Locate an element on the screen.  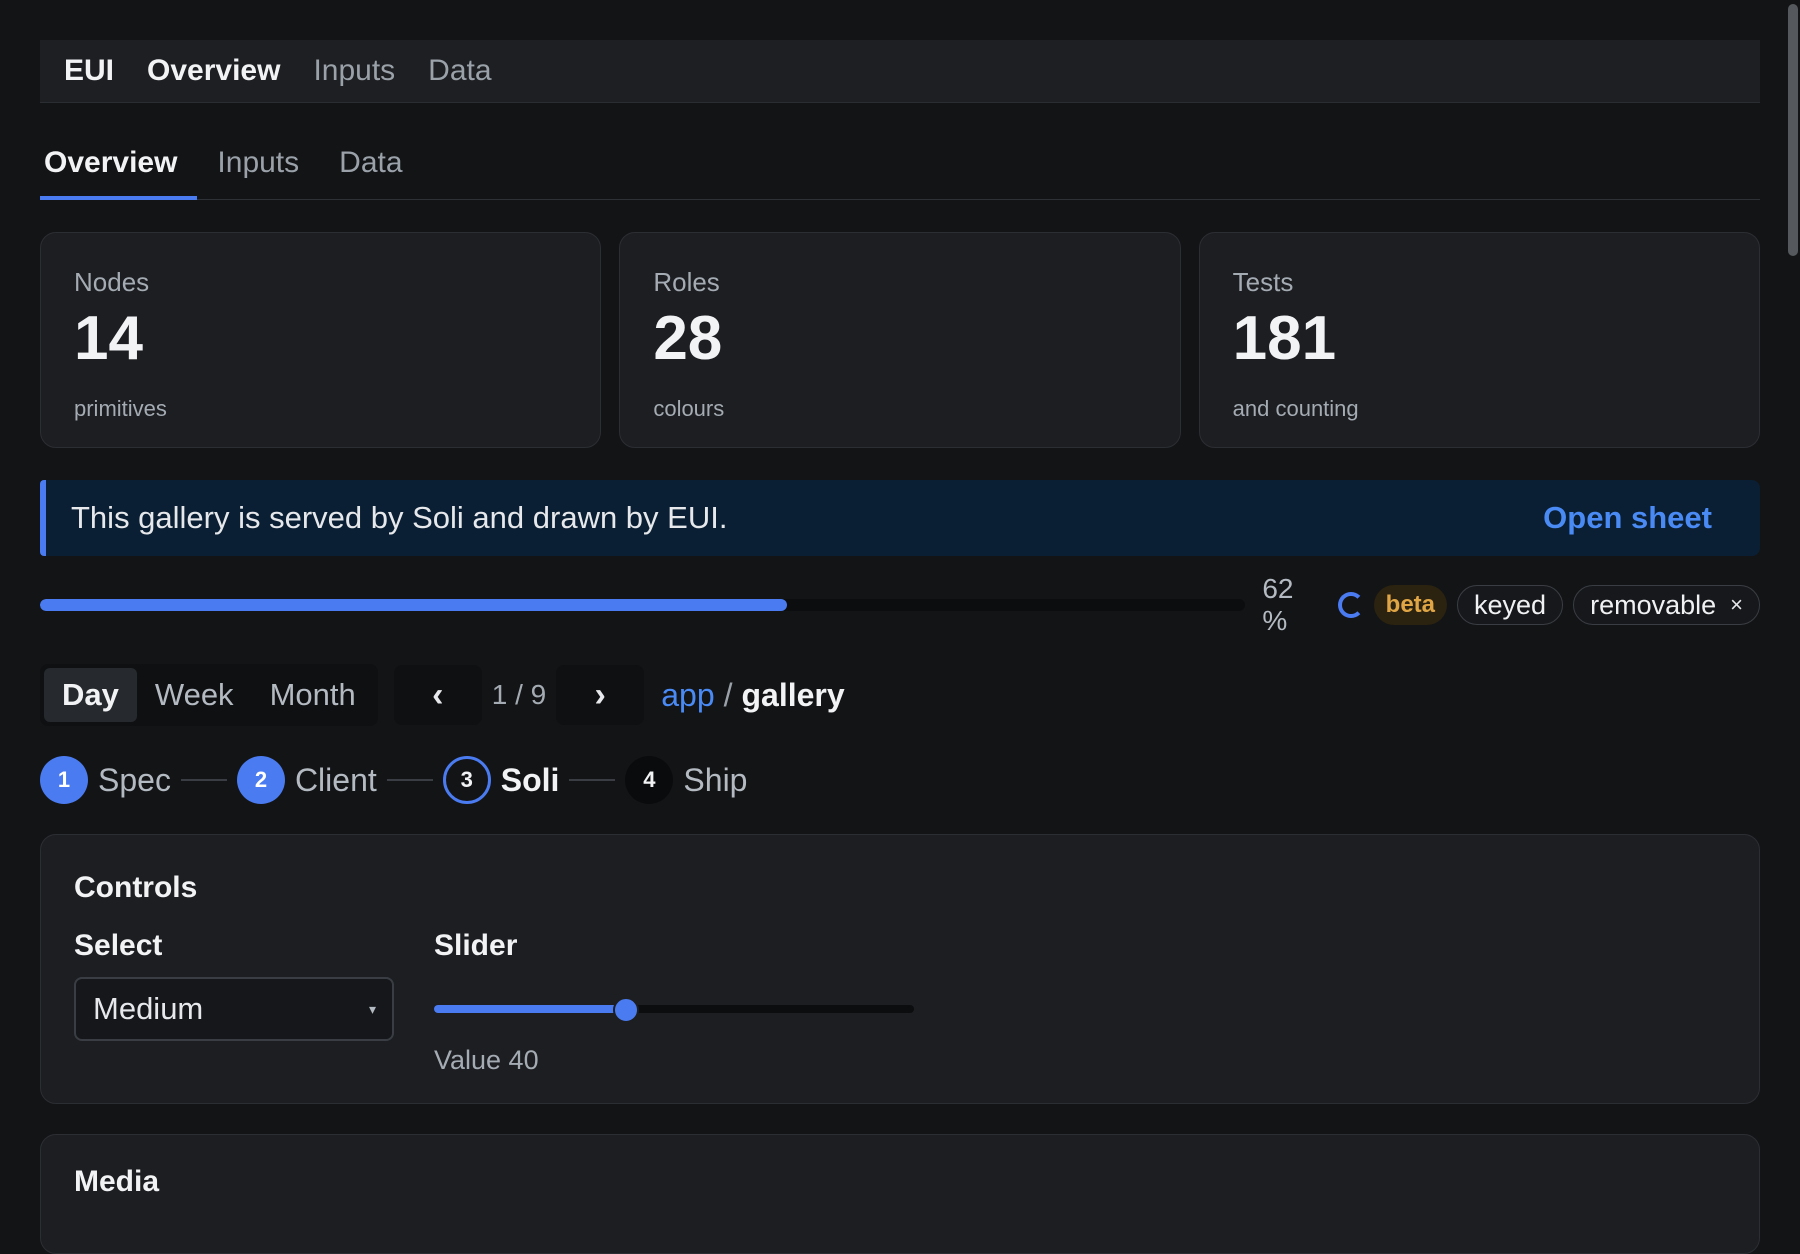
step-number: 2 is located at coordinates (260, 780).